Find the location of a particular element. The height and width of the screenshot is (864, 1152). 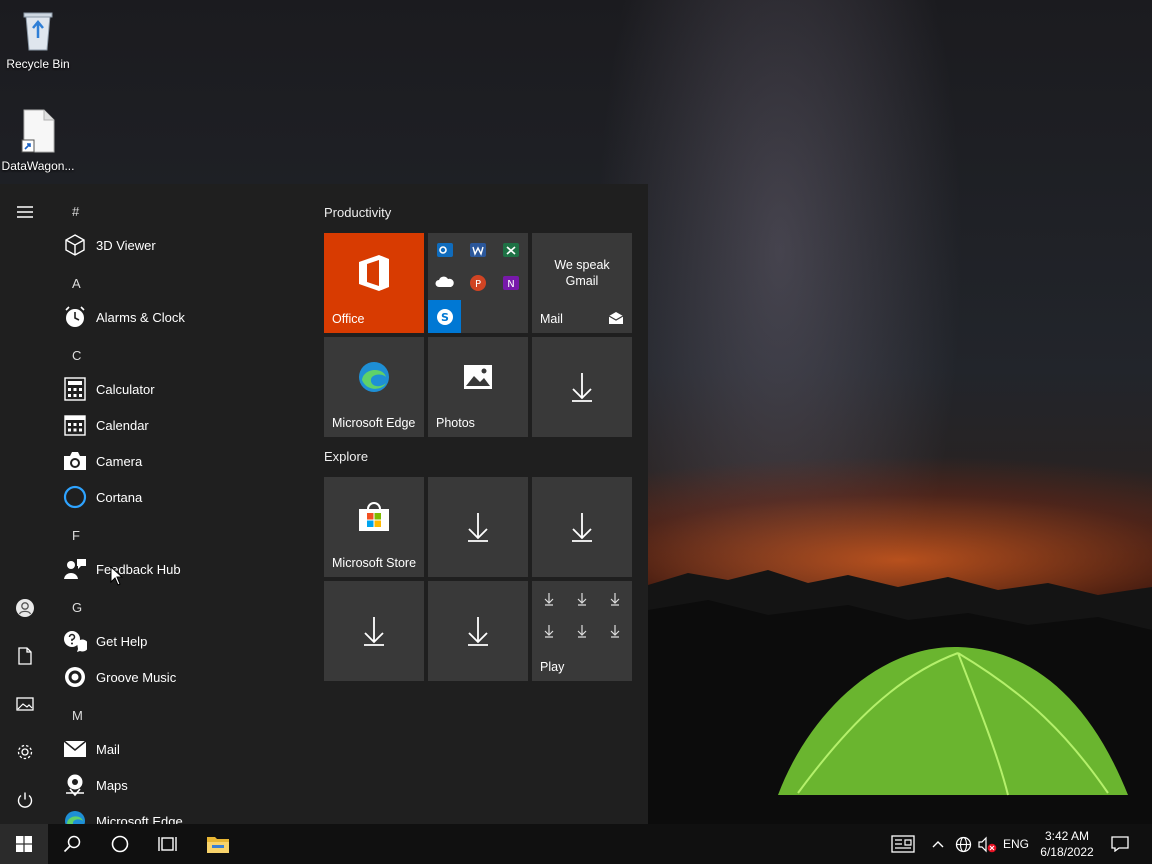

word-icon is located at coordinates (478, 250).